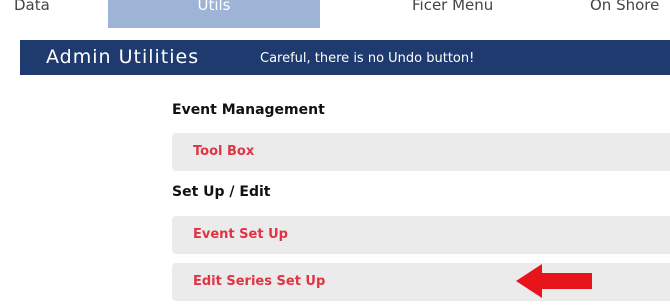 Image resolution: width=670 pixels, height=308 pixels. What do you see at coordinates (221, 192) in the screenshot?
I see `section-heading-set-up-edit: Set Up / Edit` at bounding box center [221, 192].